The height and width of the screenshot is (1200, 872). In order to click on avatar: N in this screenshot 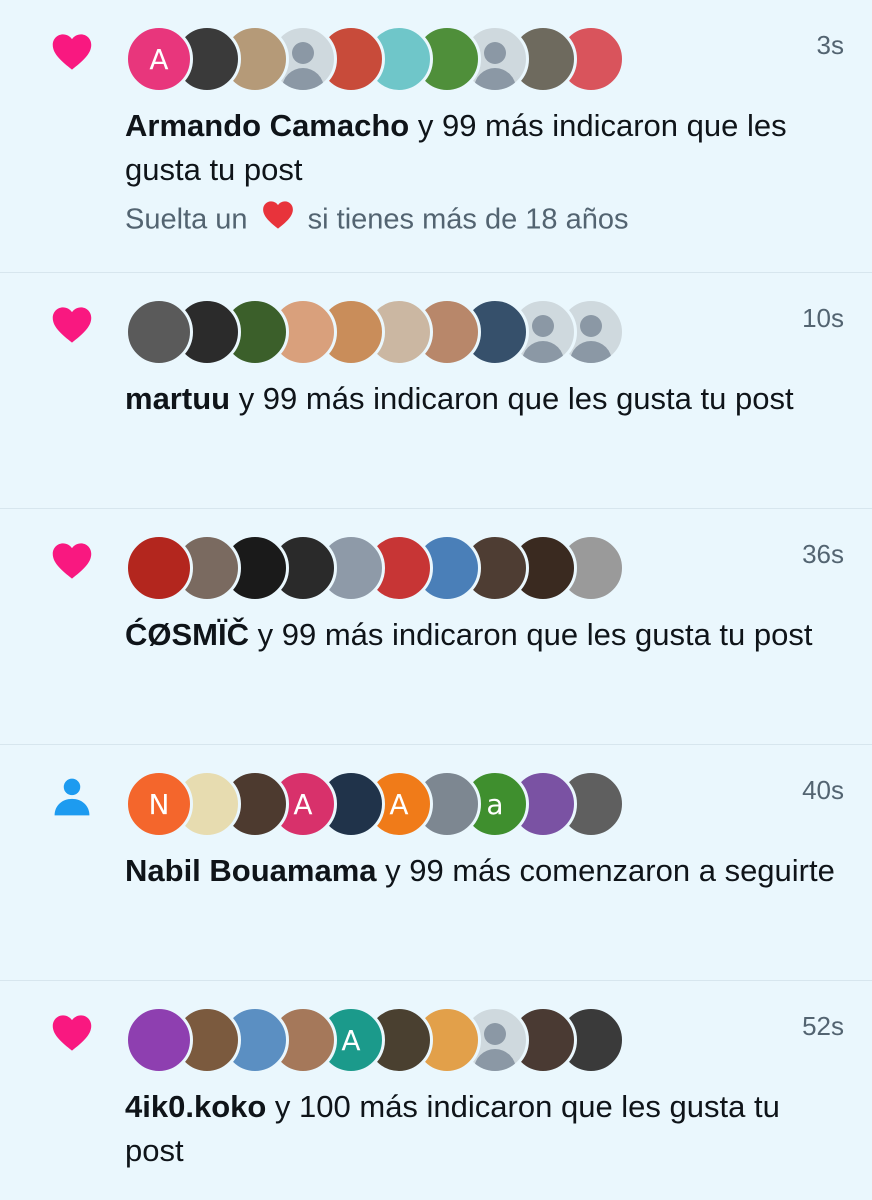, I will do `click(159, 804)`.